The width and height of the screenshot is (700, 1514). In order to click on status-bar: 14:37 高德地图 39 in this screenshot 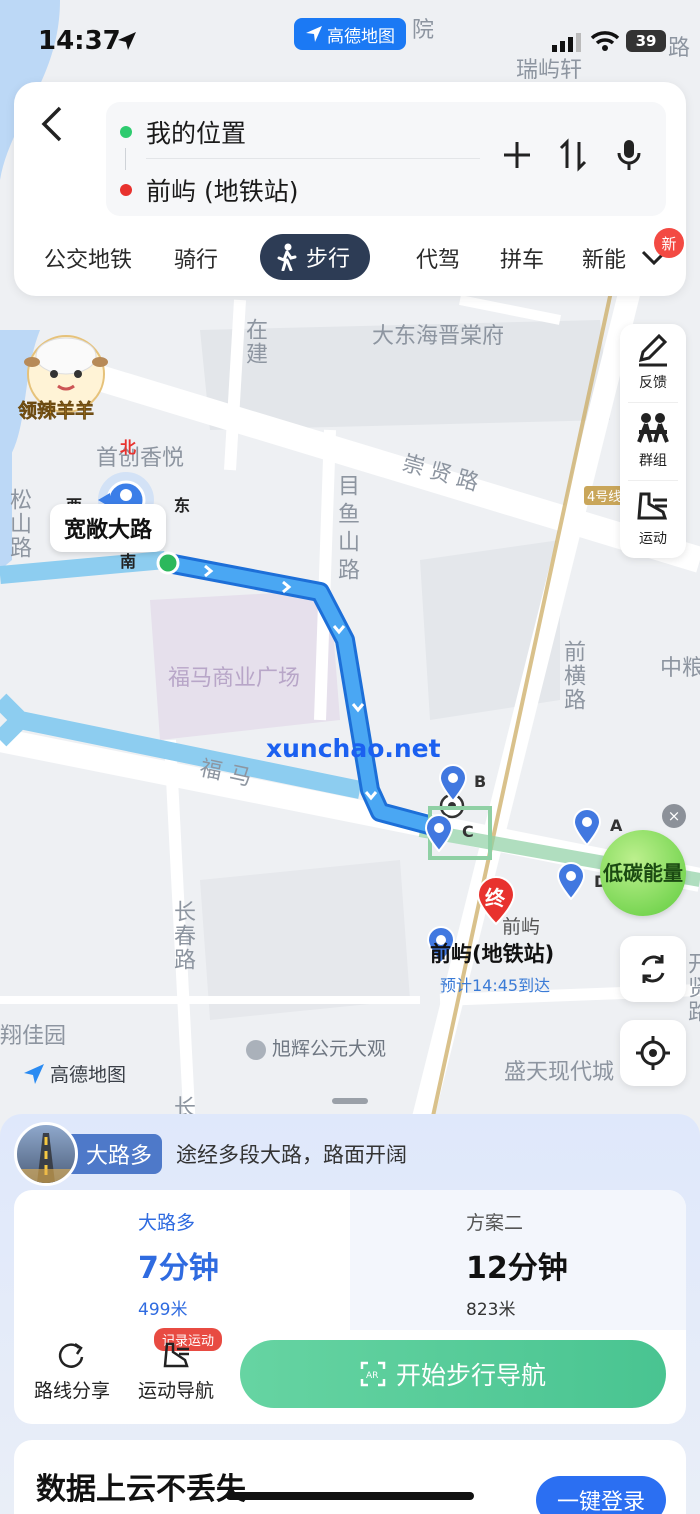, I will do `click(350, 41)`.